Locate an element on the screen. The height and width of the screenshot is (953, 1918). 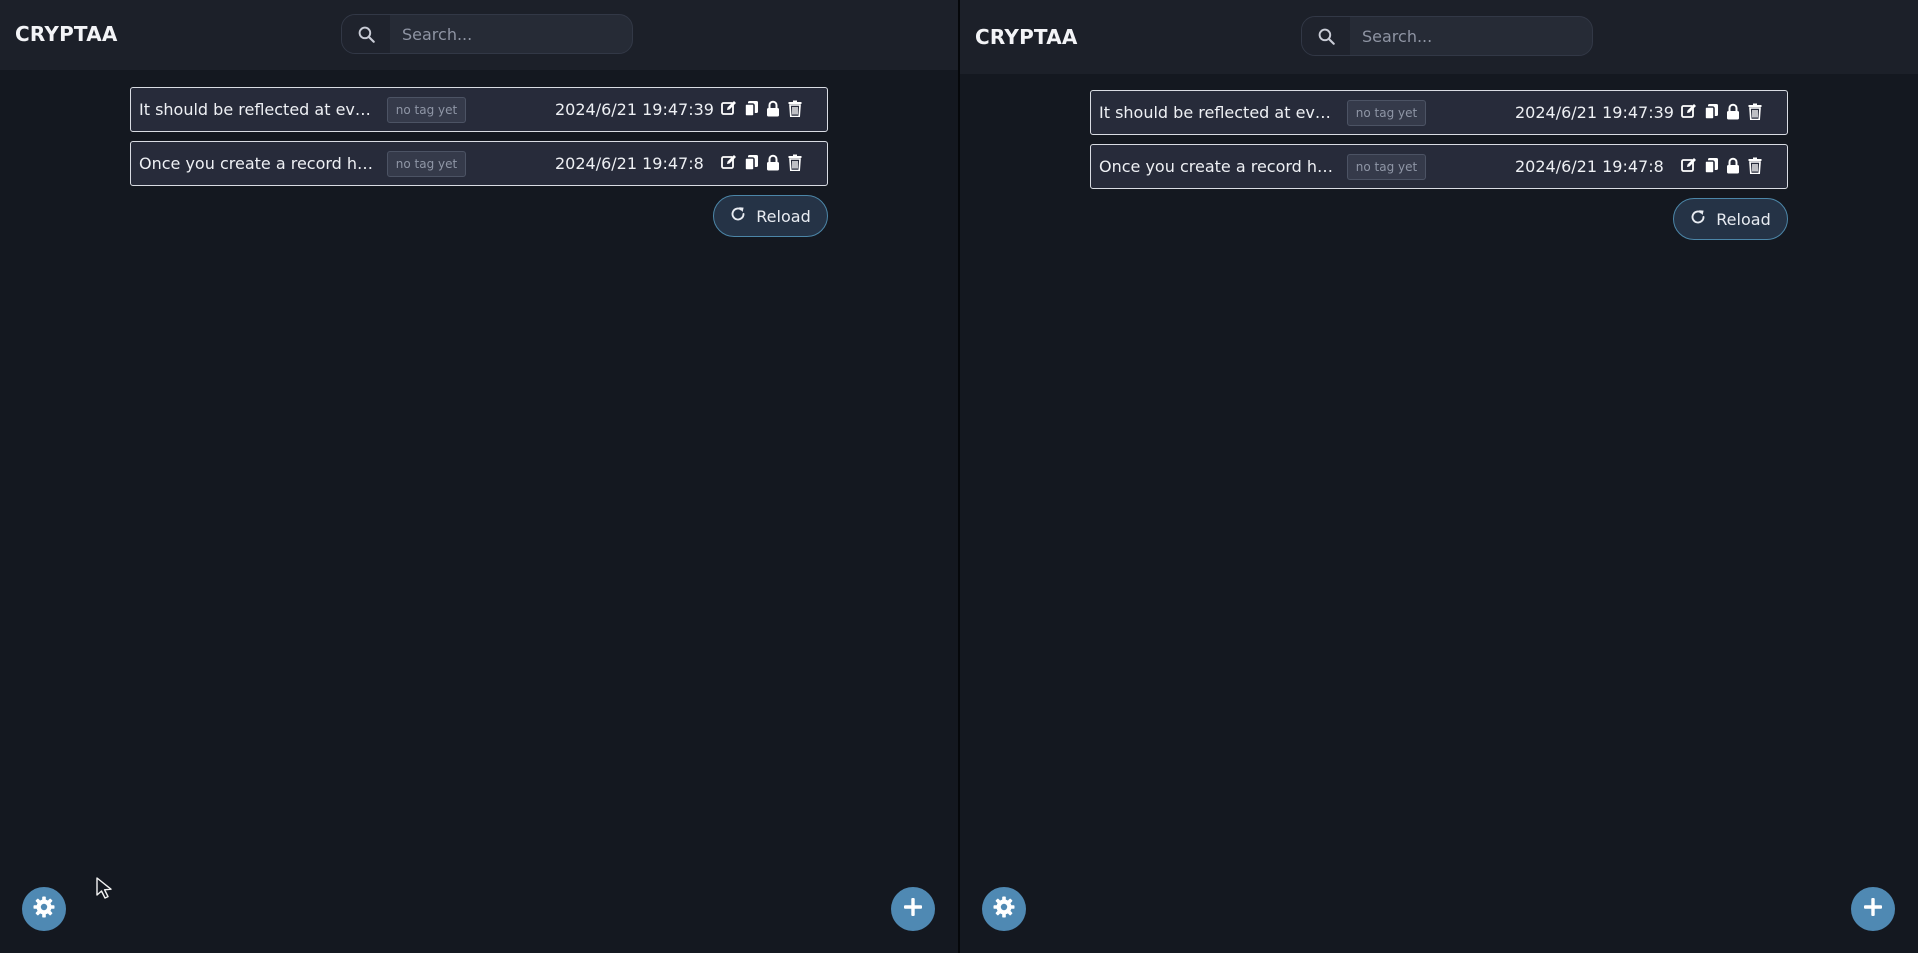
mouse-cursor-icon is located at coordinates (105, 890).